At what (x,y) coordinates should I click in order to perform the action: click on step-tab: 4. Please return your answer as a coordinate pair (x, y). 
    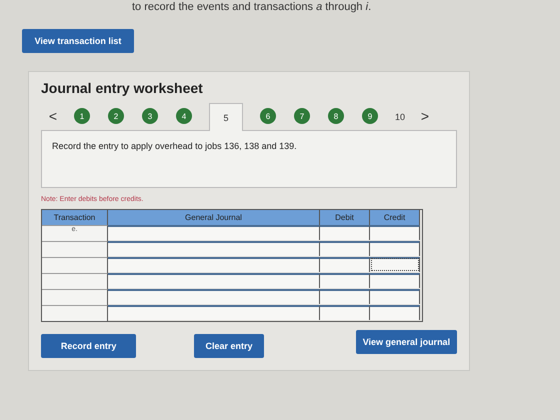
    Looking at the image, I should click on (184, 116).